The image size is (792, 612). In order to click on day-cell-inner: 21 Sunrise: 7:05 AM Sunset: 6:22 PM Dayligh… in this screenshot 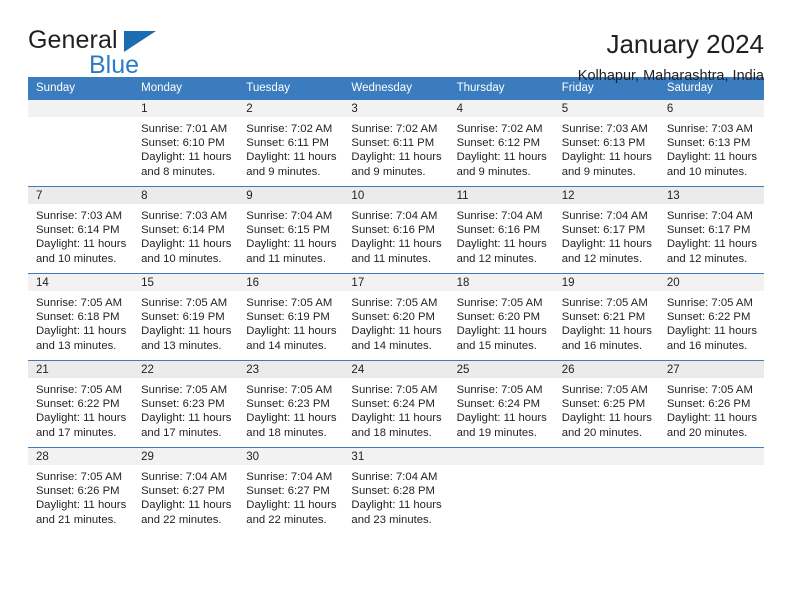, I will do `click(81, 404)`.